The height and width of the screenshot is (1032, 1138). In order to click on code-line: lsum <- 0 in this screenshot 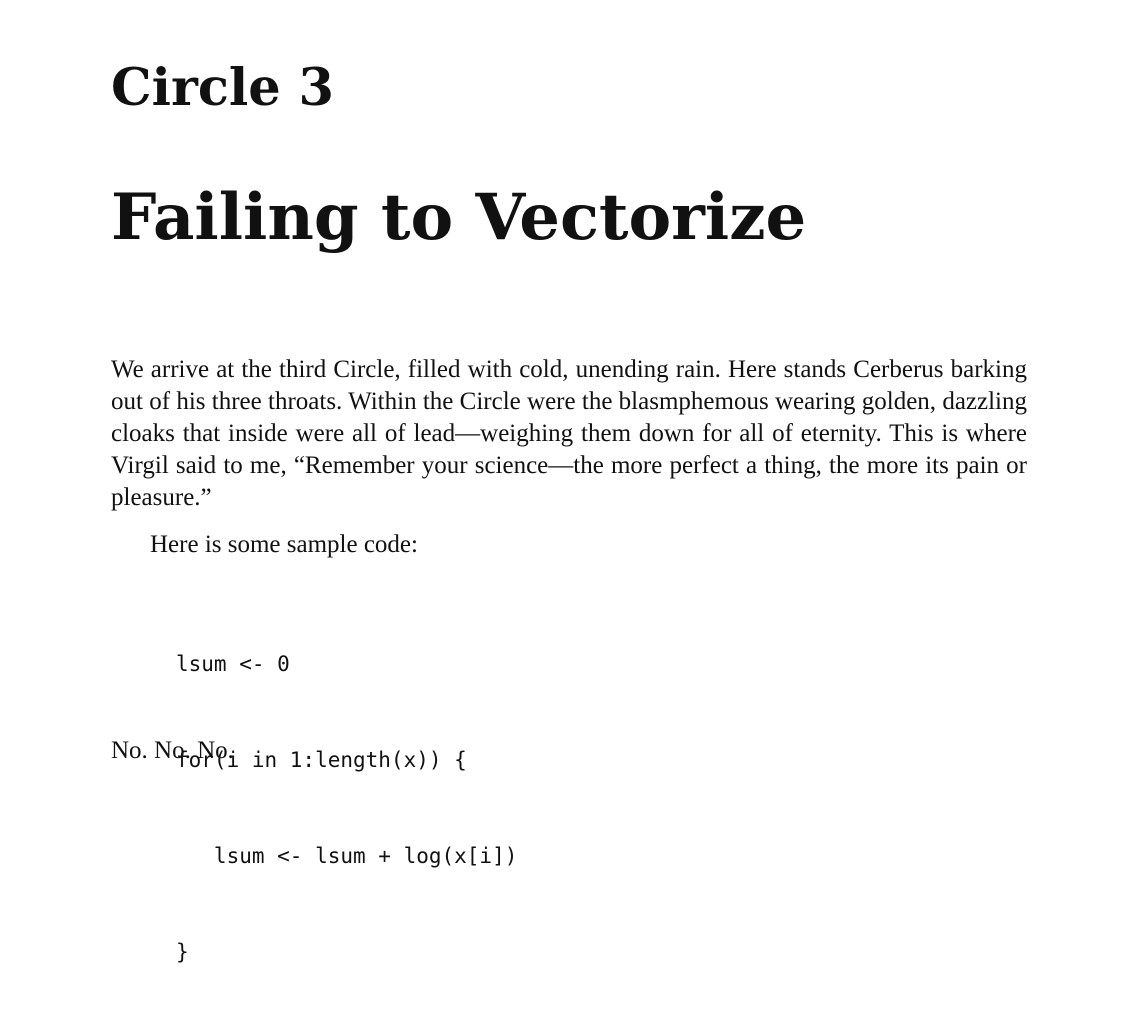, I will do `click(233, 664)`.